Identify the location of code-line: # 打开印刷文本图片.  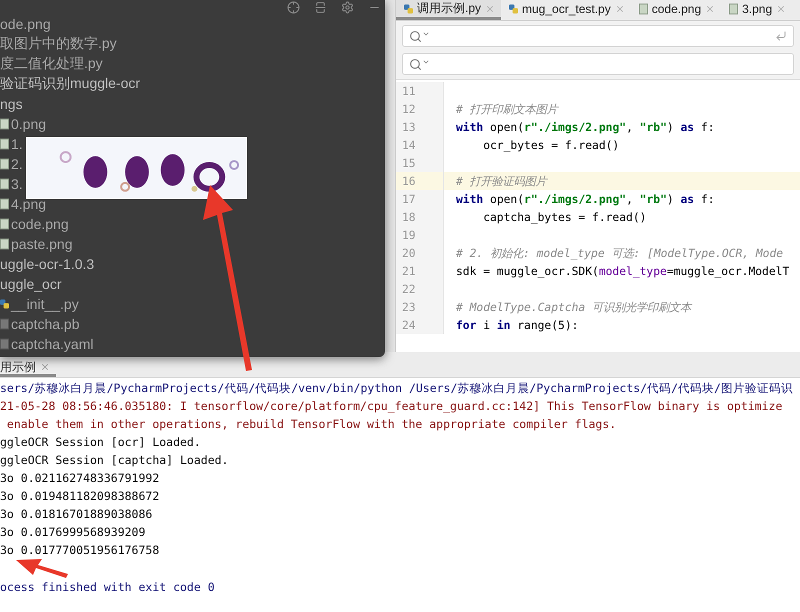
(506, 109).